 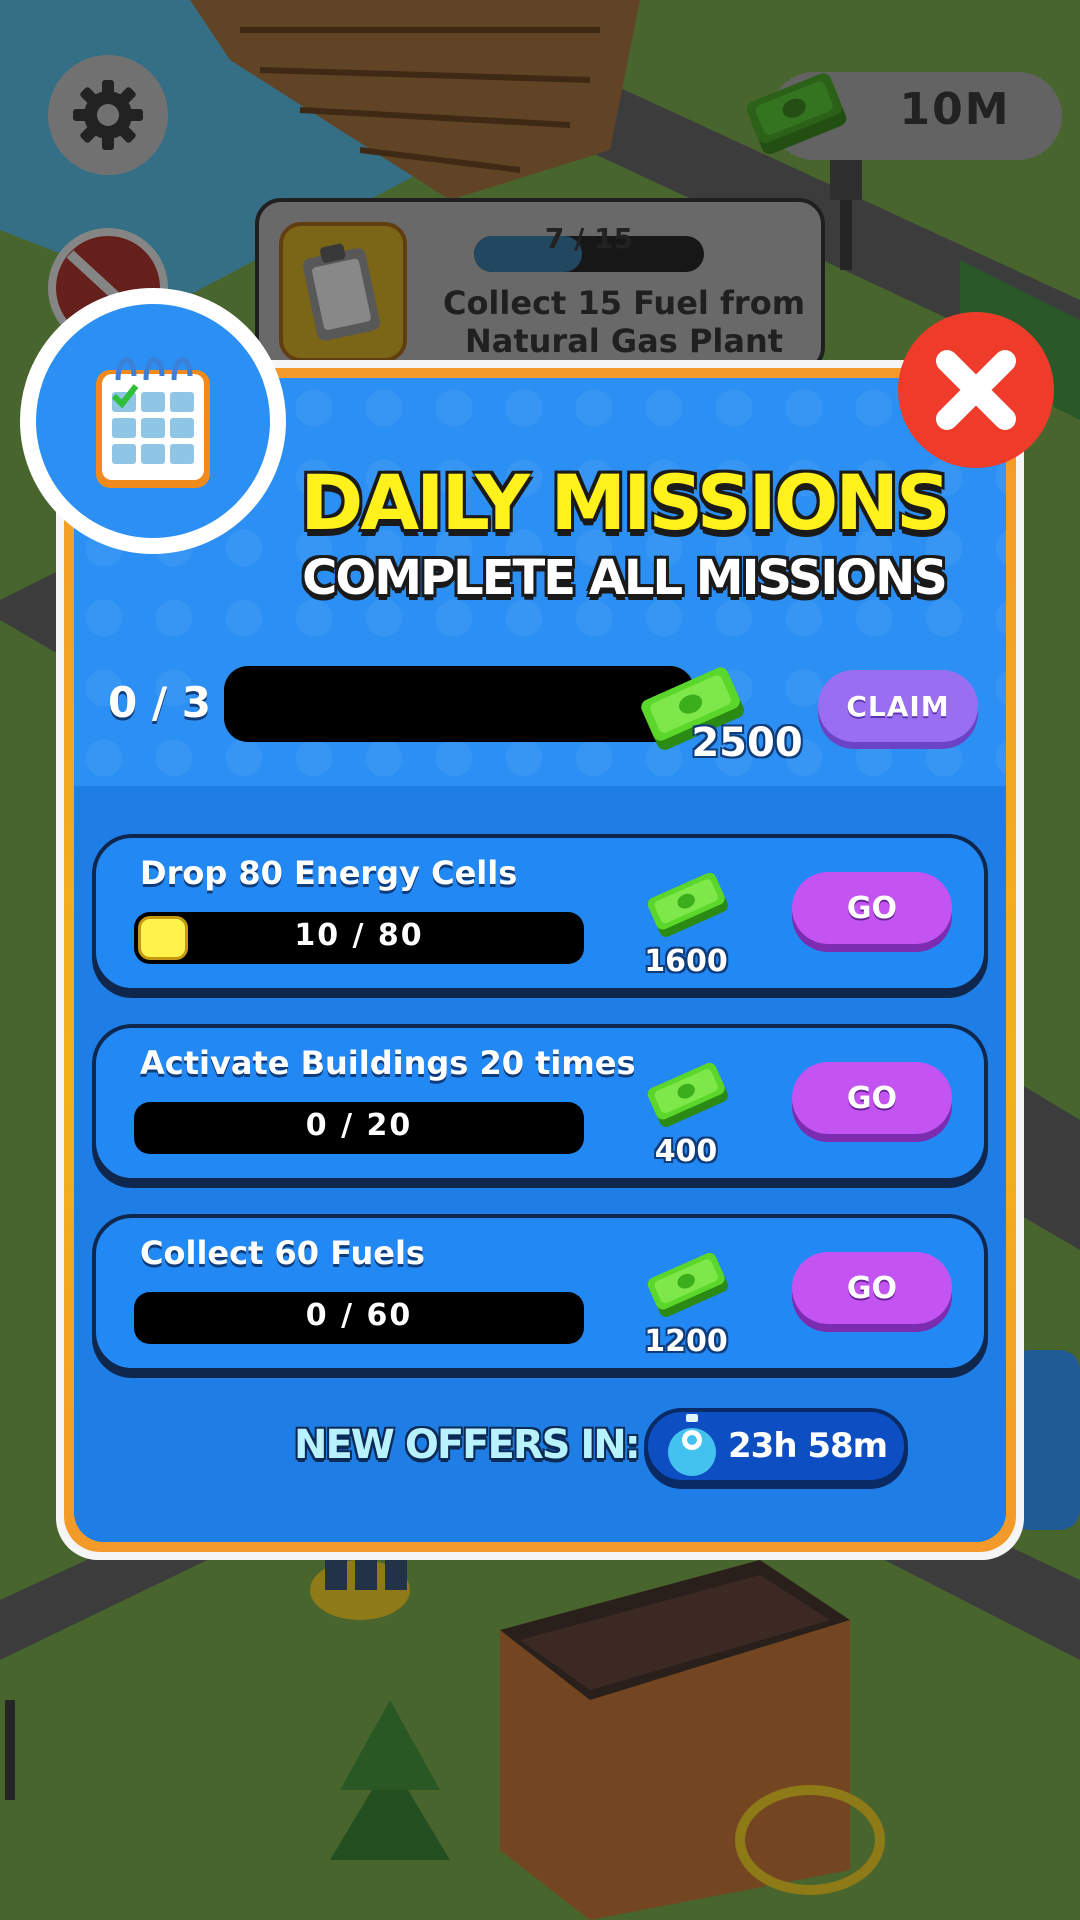 What do you see at coordinates (388, 1063) in the screenshot?
I see `mission-title: Activate Buildings 20 times` at bounding box center [388, 1063].